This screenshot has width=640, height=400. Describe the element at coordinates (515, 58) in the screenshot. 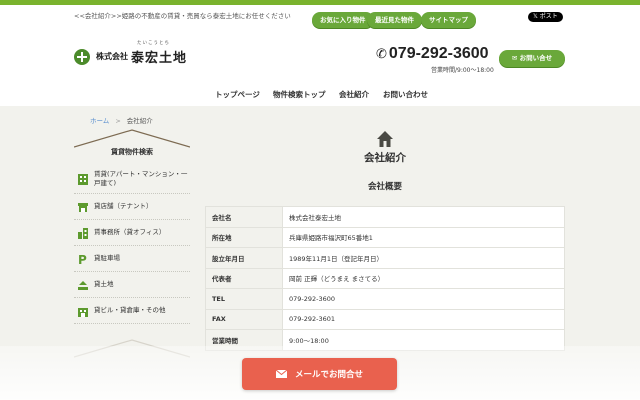

I see `contact-mail-icon: ✉` at that location.